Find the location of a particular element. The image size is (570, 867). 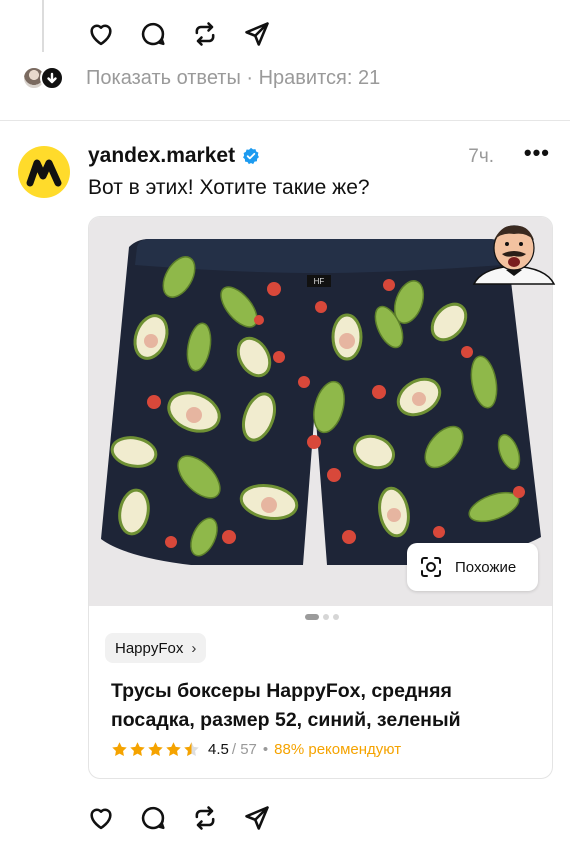

star-half-icon is located at coordinates (191, 749).